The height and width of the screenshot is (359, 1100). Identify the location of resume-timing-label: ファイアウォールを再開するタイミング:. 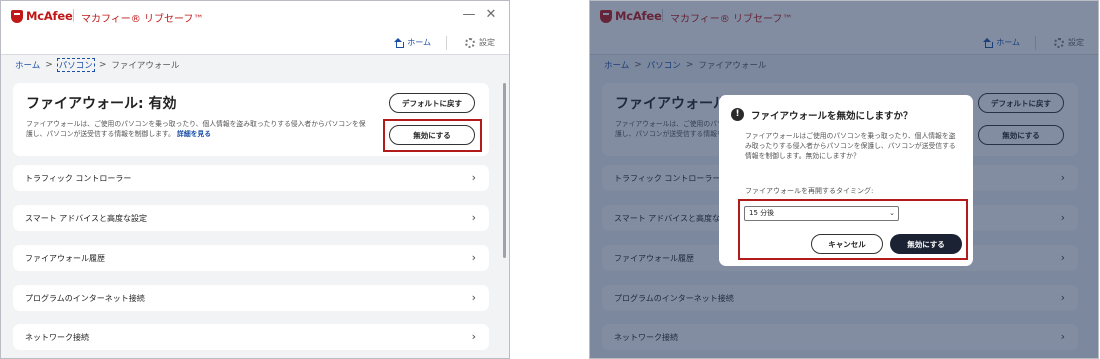
(809, 191).